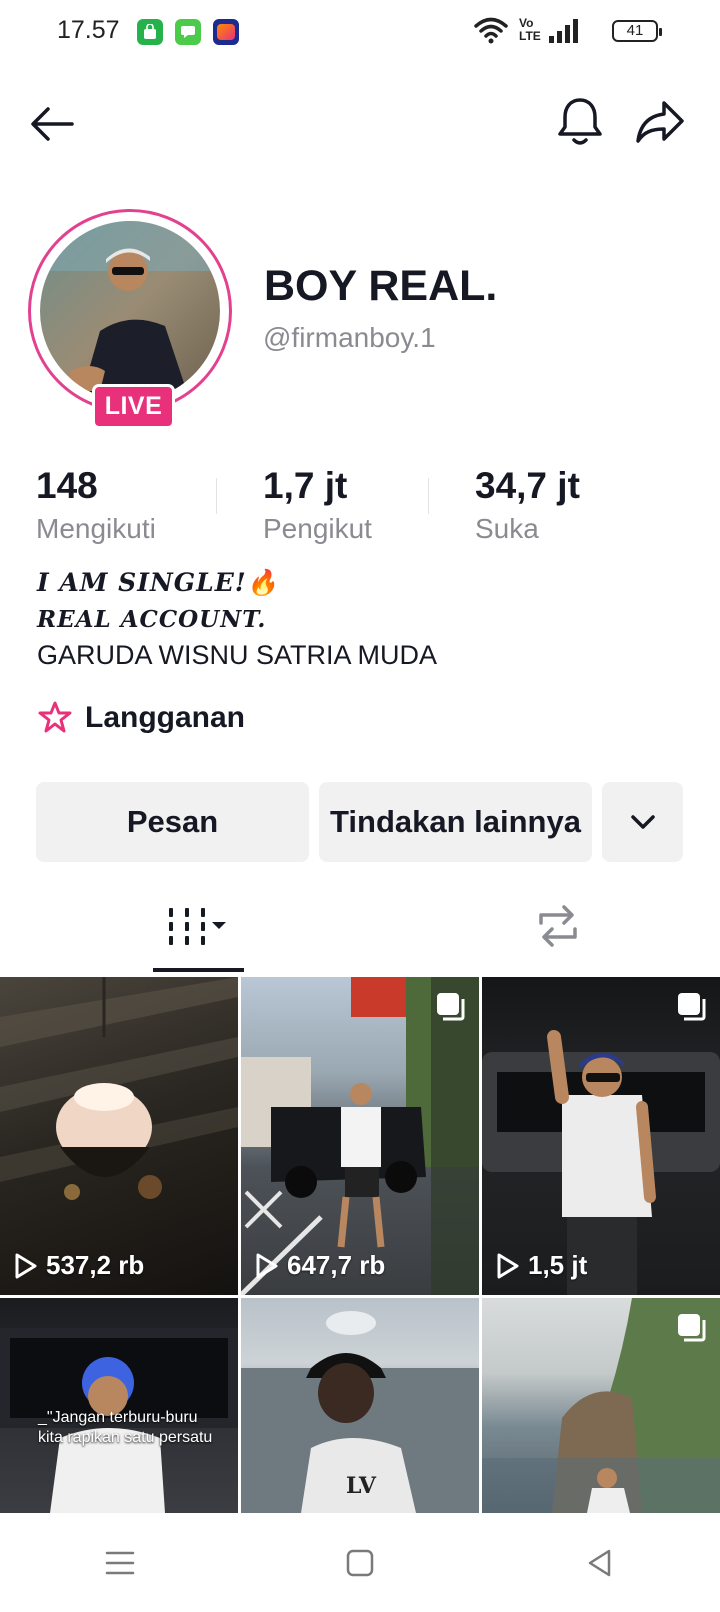 The image size is (720, 1612). Describe the element at coordinates (150, 32) in the screenshot. I see `store-icon` at that location.